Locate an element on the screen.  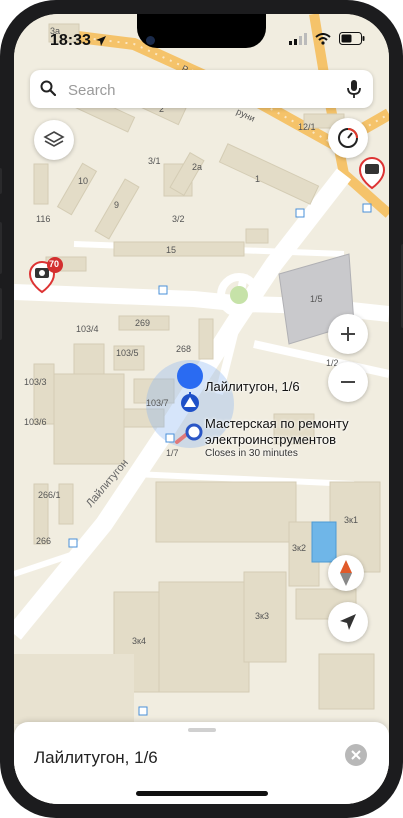
sheet-handle is located at coordinates (202, 730).